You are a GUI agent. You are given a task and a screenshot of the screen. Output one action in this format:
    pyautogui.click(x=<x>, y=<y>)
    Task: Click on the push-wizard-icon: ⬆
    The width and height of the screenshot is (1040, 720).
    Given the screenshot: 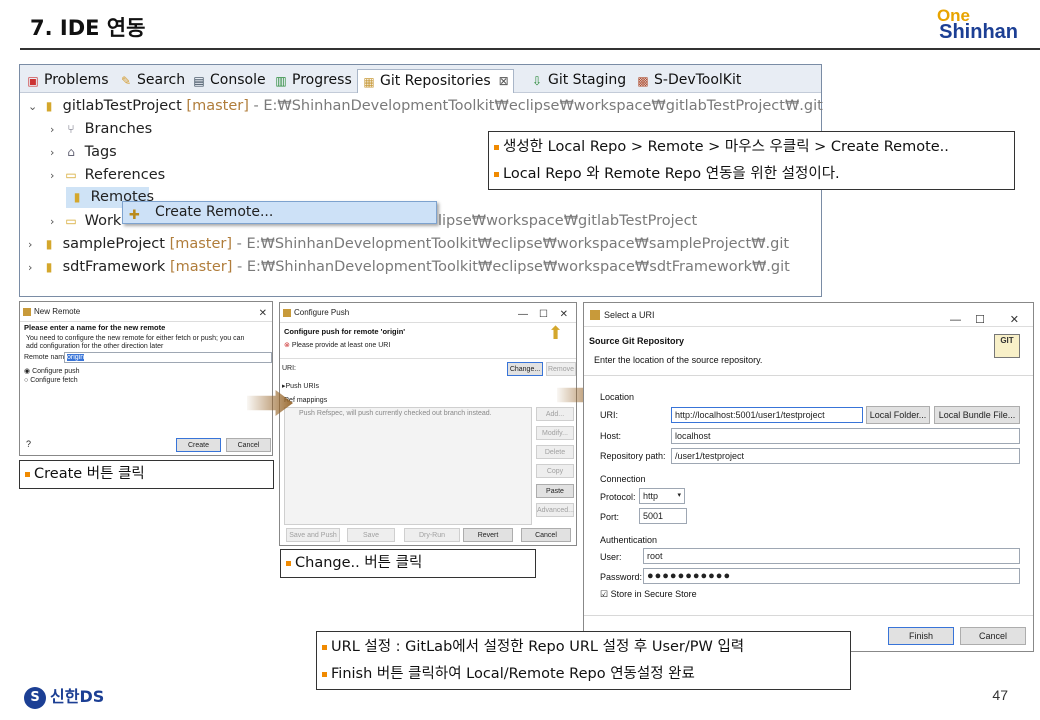 What is the action you would take?
    pyautogui.click(x=556, y=333)
    